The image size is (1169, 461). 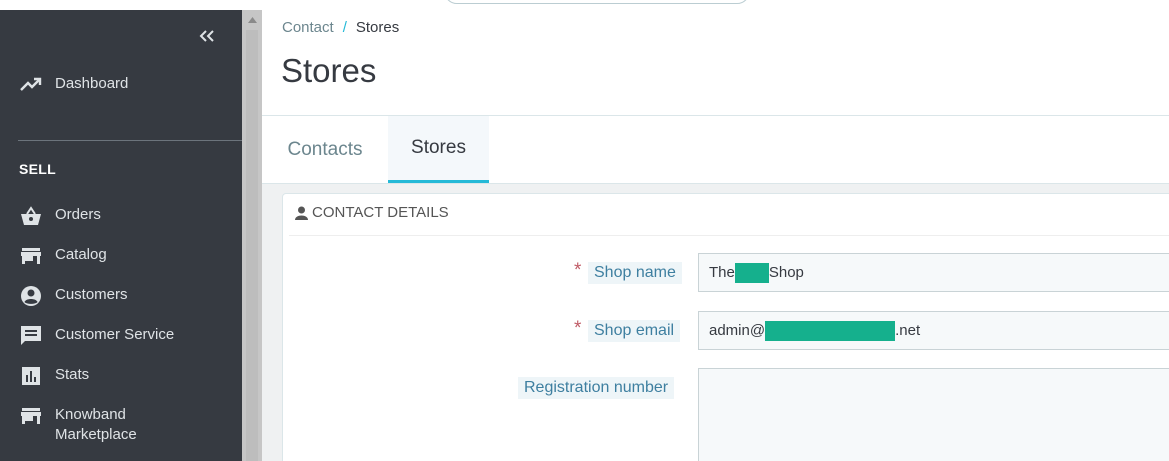 I want to click on double-chevron-left-icon, so click(x=206, y=36).